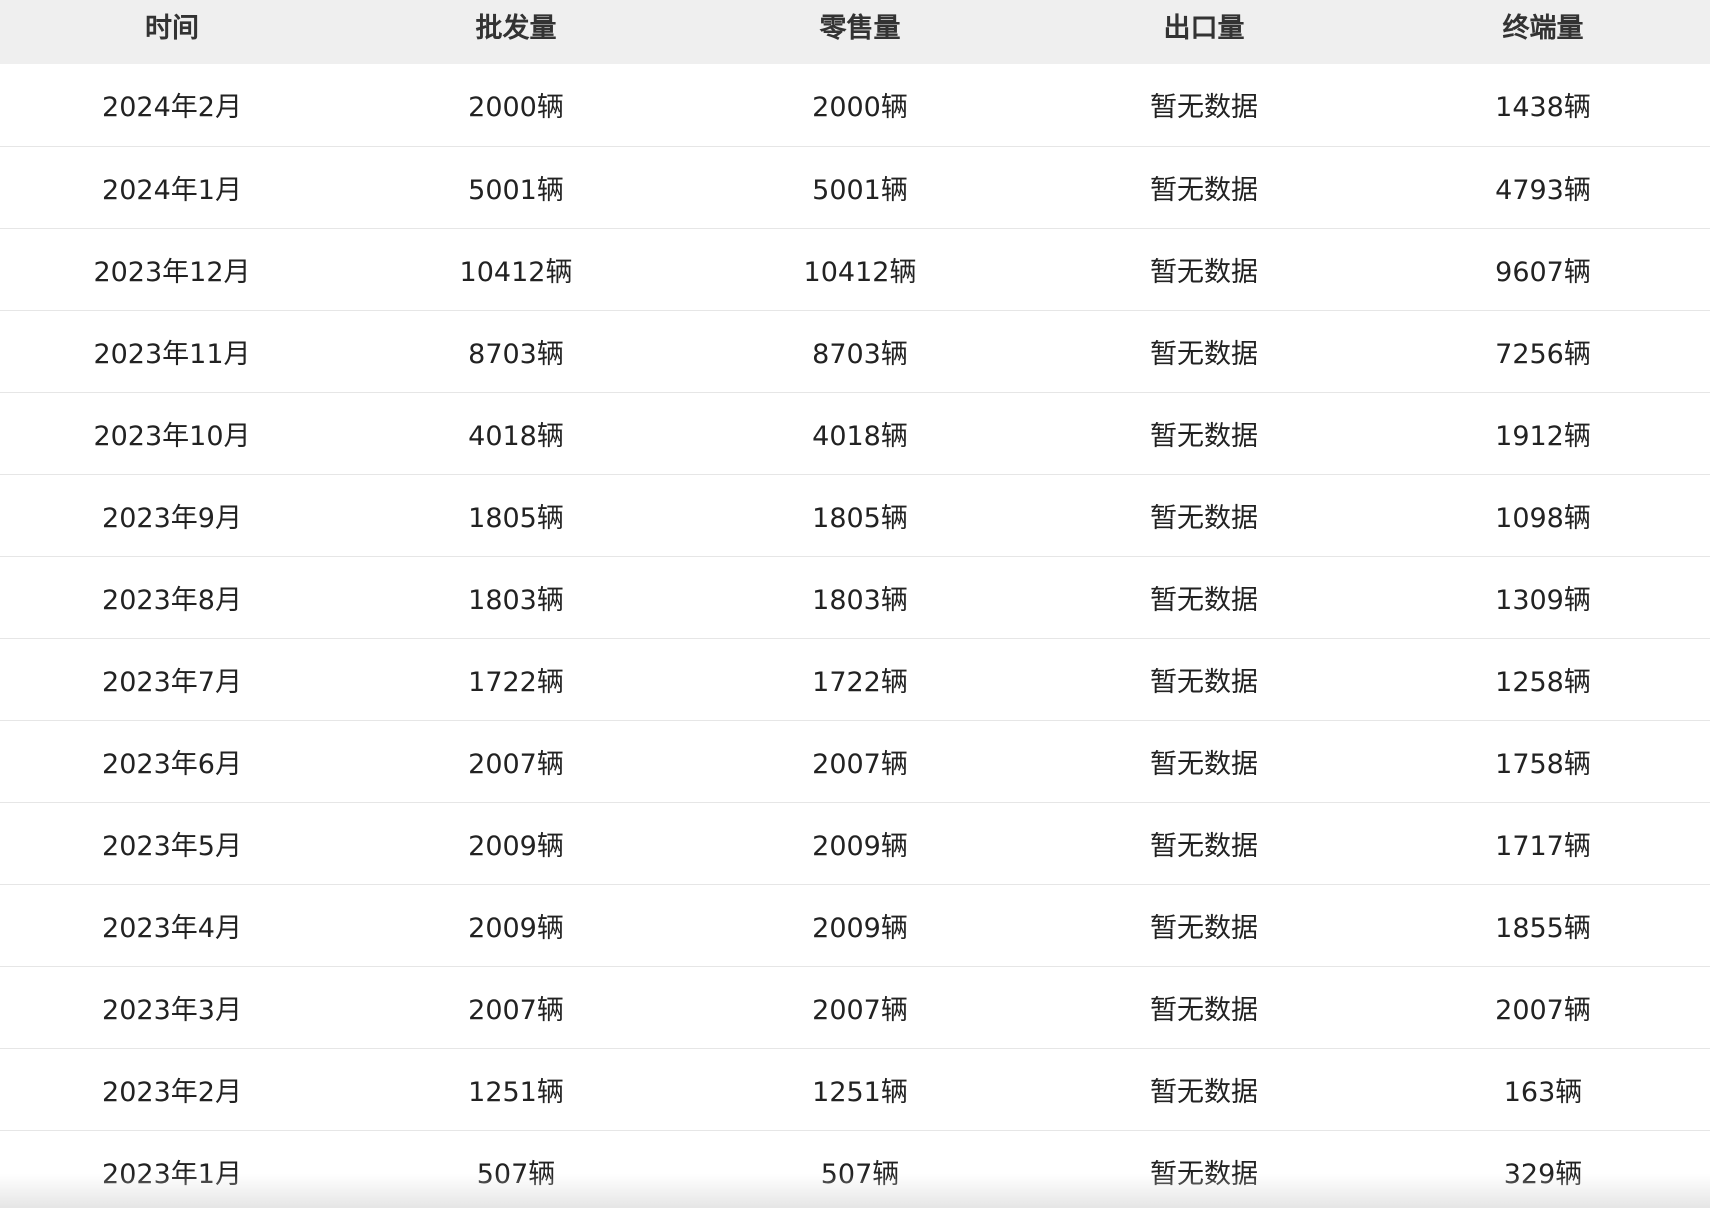 The width and height of the screenshot is (1710, 1212). What do you see at coordinates (1543, 846) in the screenshot?
I see `cell-terminal: 1717辆` at bounding box center [1543, 846].